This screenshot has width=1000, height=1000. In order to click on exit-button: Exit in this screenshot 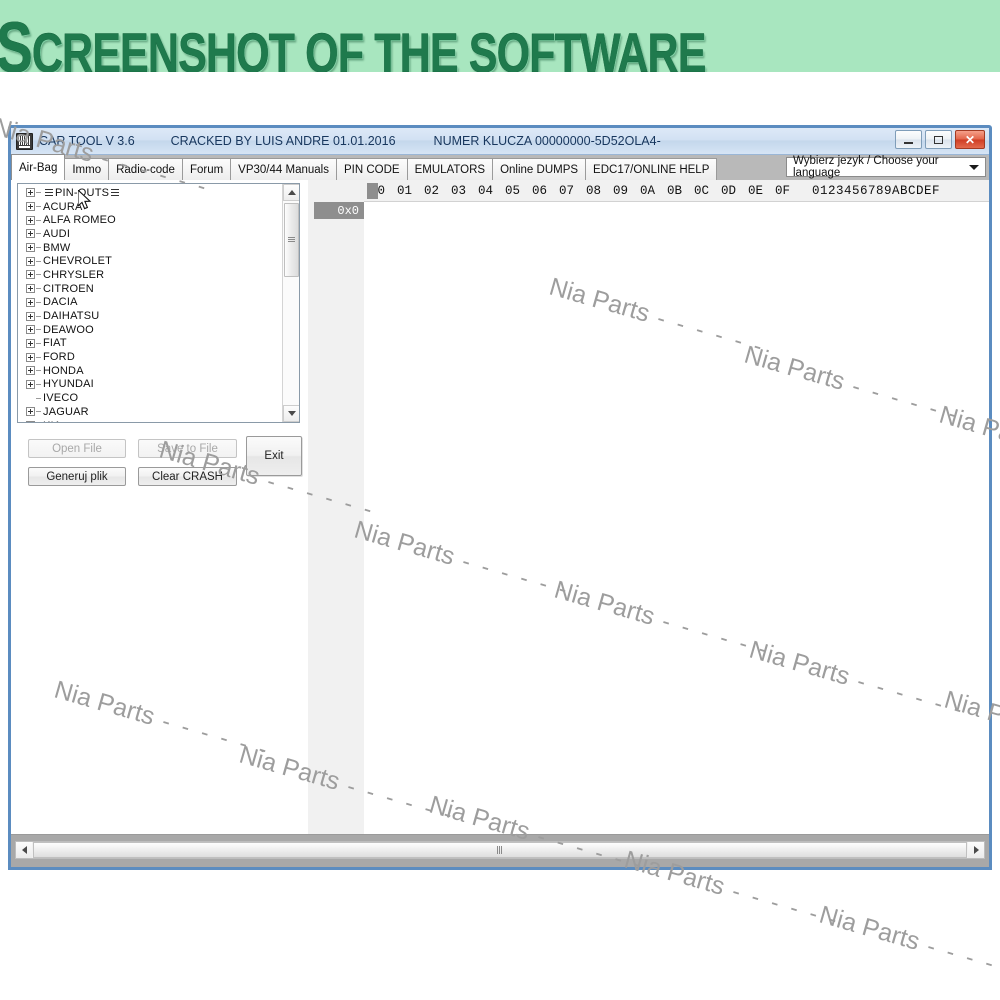, I will do `click(274, 456)`.